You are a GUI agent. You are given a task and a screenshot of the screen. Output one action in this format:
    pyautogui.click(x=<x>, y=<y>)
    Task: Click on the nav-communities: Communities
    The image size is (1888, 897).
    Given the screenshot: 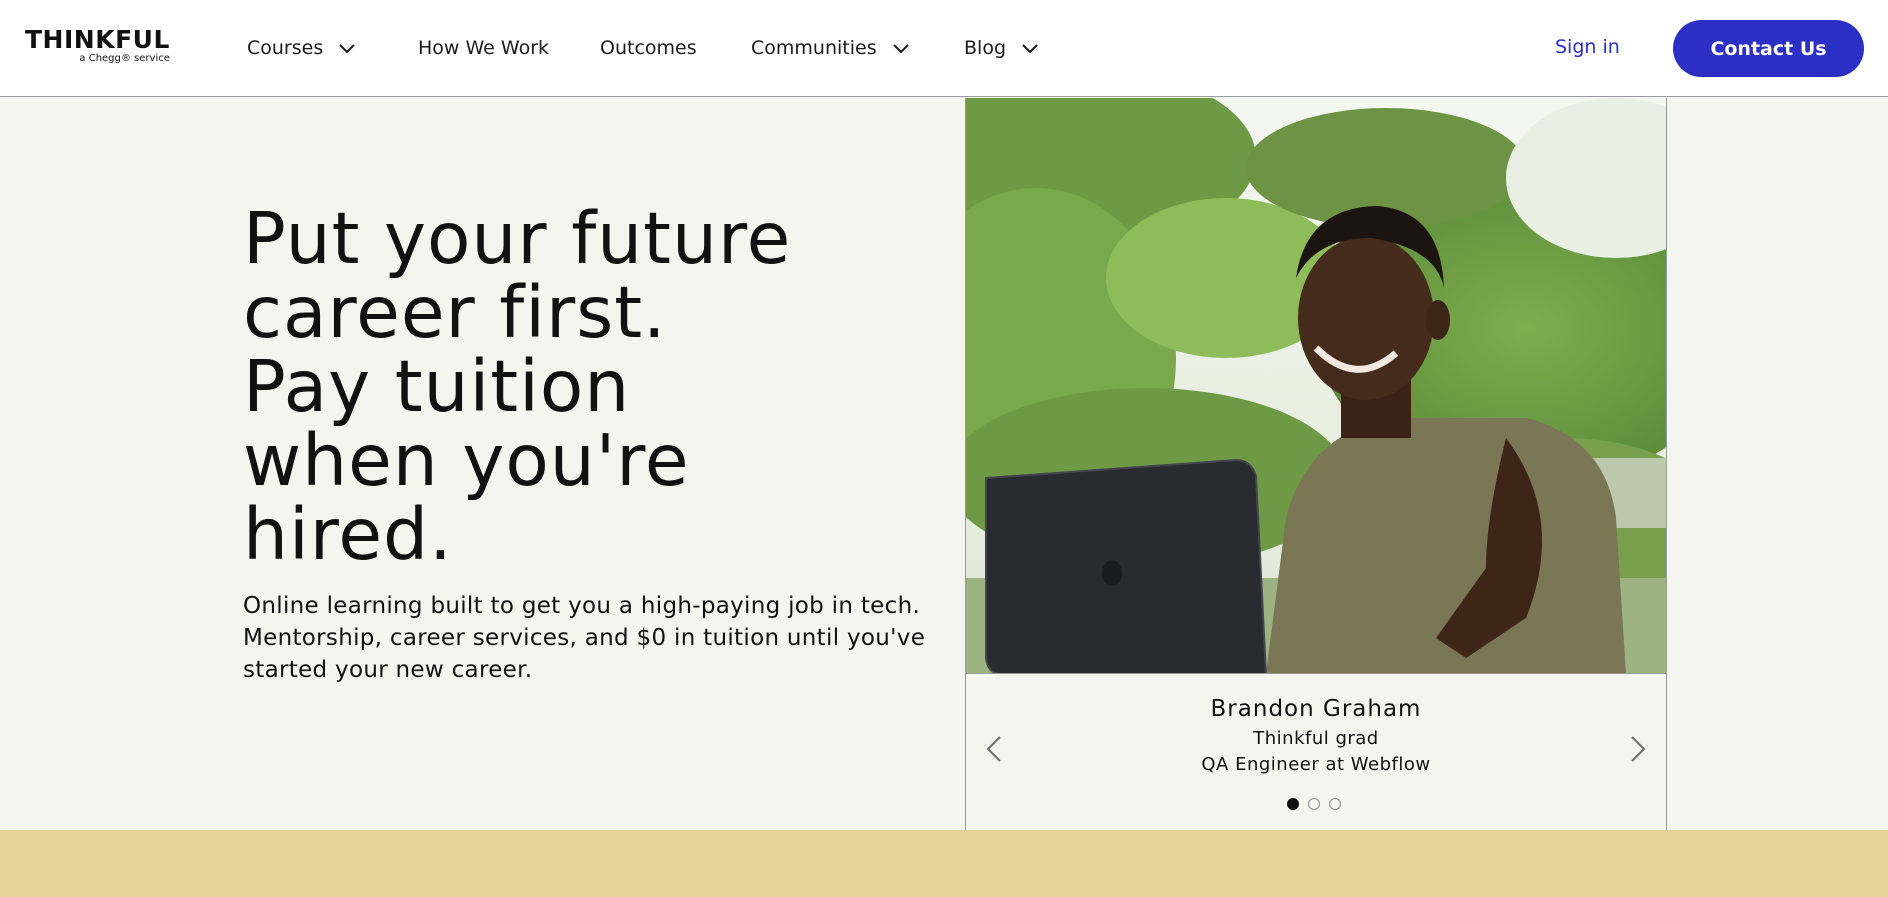 What is the action you would take?
    pyautogui.click(x=831, y=48)
    